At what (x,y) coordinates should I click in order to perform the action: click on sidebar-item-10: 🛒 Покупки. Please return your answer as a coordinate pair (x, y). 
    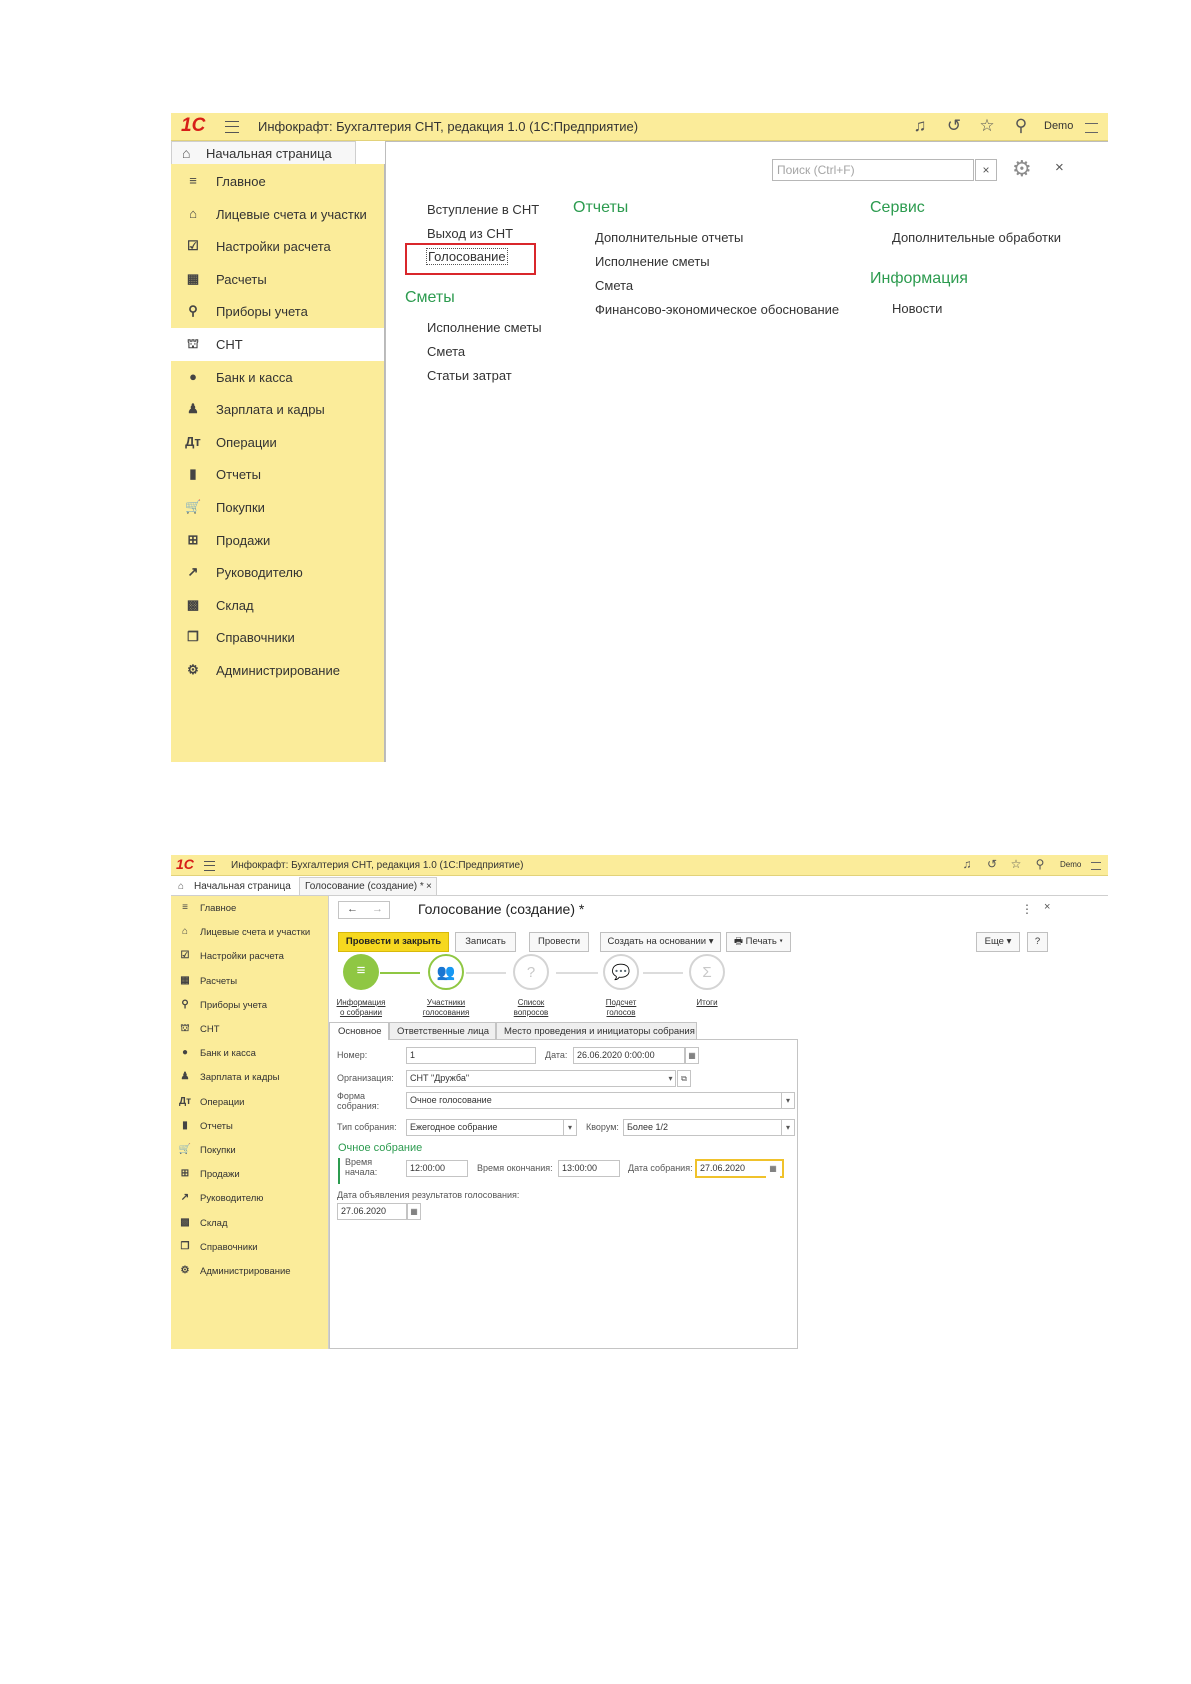
    Looking at the image, I should click on (249, 1151).